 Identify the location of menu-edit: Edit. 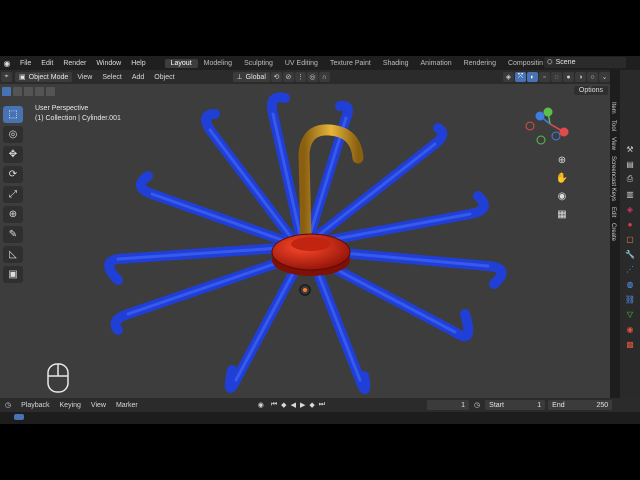
(47, 63).